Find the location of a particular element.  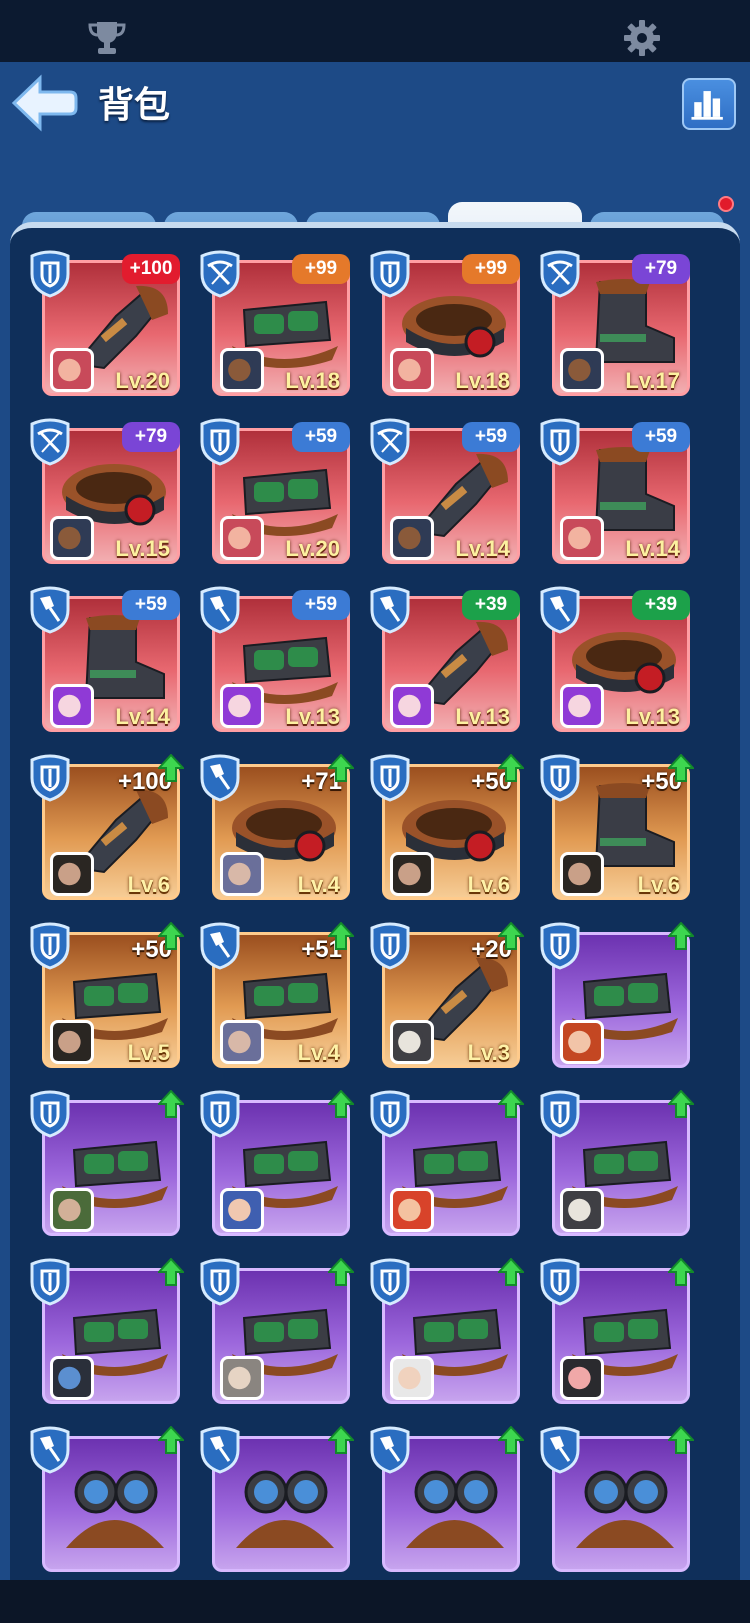

equipment-card: +71 Lv.4 is located at coordinates (277, 831).